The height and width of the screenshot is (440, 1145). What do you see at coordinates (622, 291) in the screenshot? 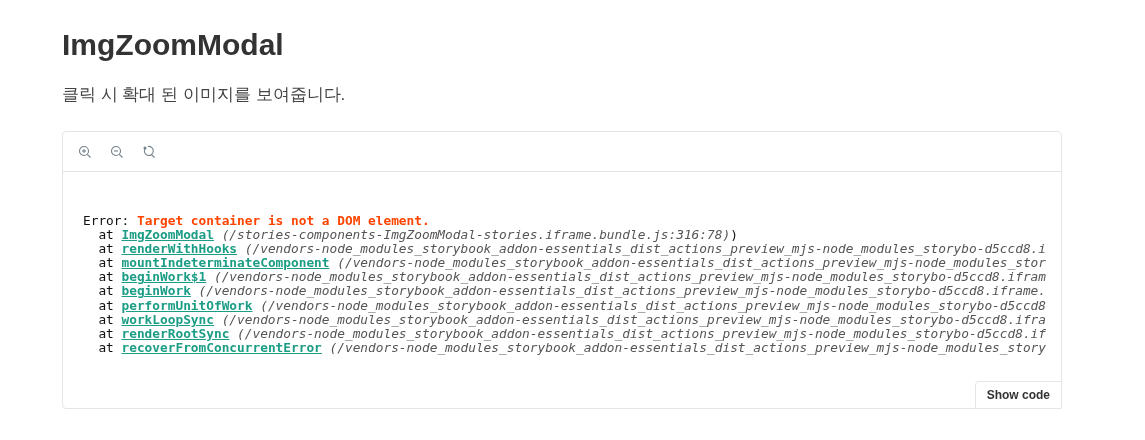
I see `stack-path: (/vendors-node_modules_storybook_addon-essentials_dist_actions_preview_mjs-node_modules_storybo-d5ccd8.iframe.` at bounding box center [622, 291].